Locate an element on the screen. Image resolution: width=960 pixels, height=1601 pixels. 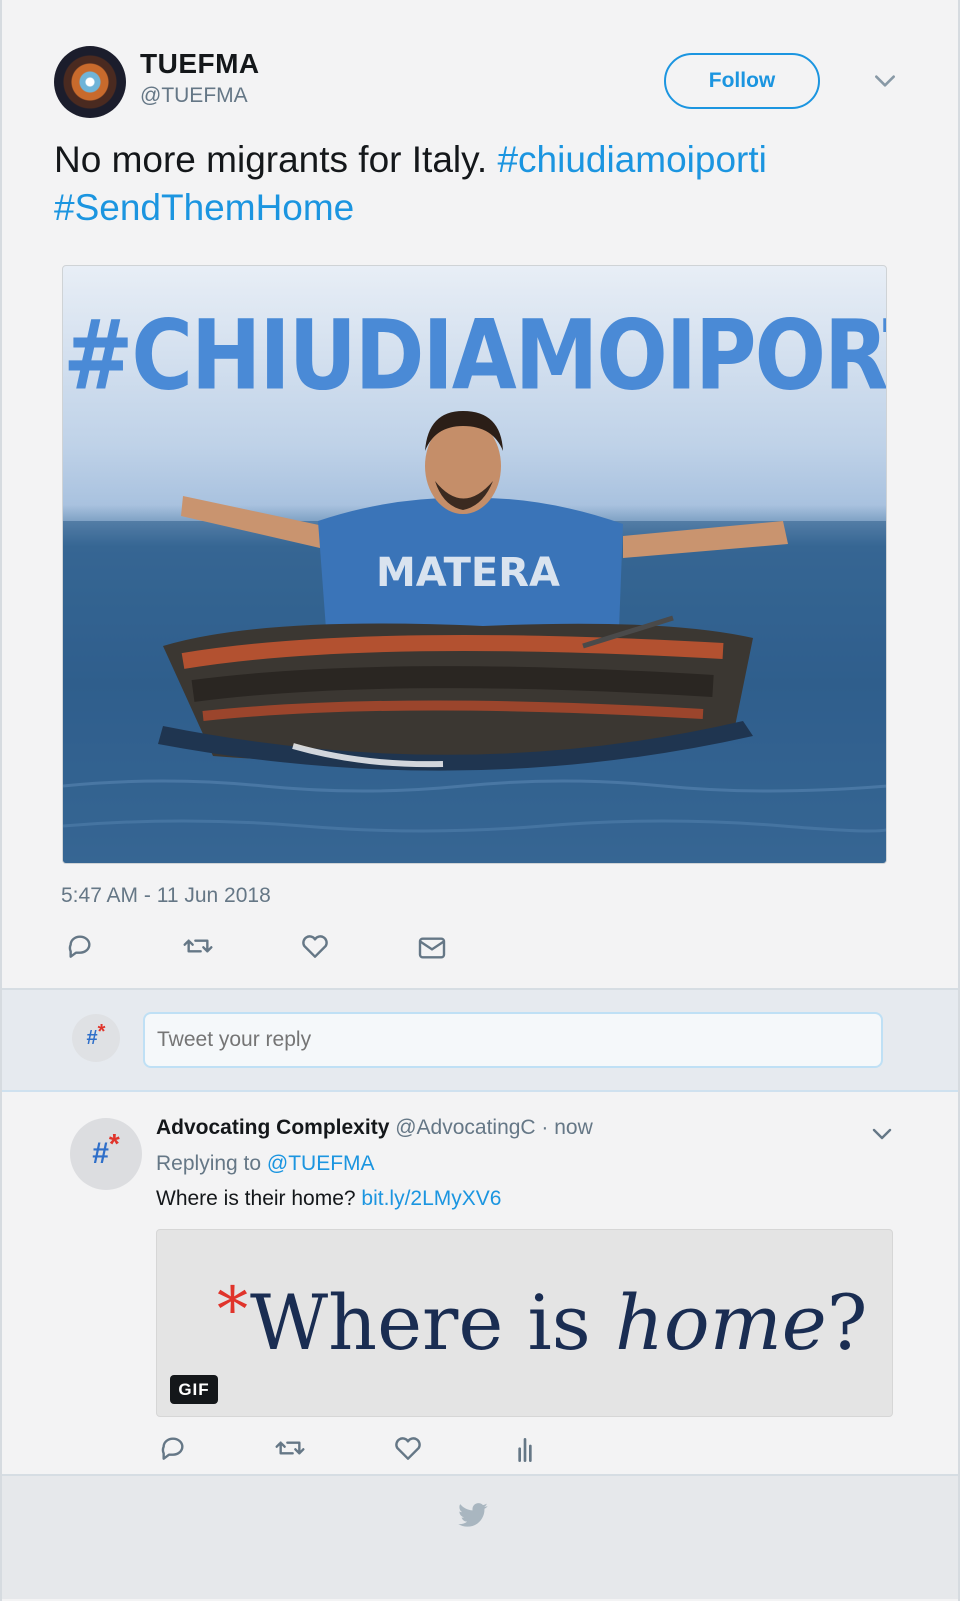
display-name: TUEFMA is located at coordinates (200, 64).